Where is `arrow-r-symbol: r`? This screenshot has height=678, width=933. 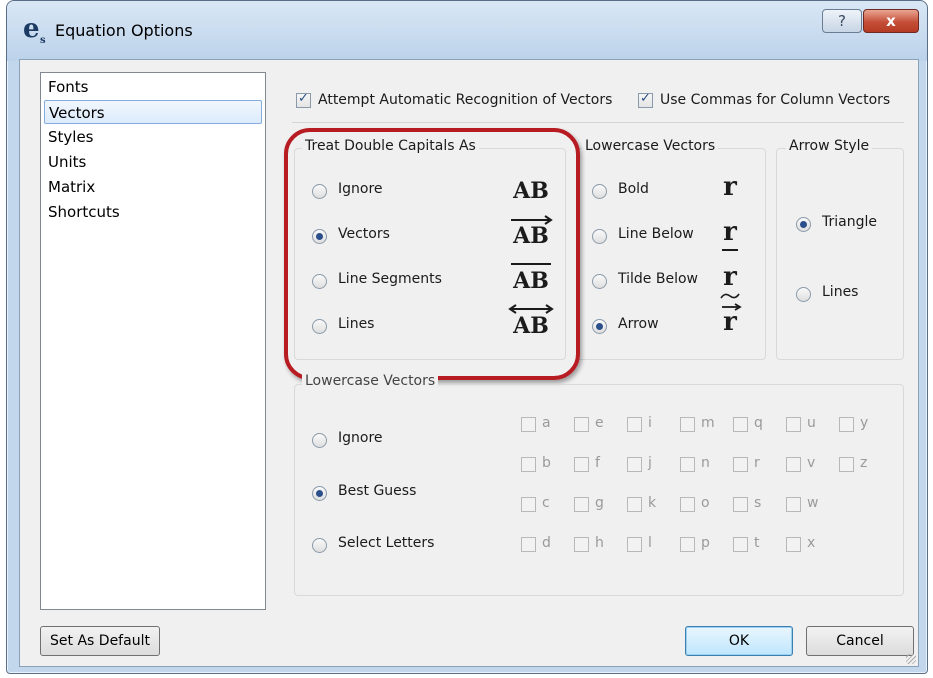 arrow-r-symbol: r is located at coordinates (730, 322).